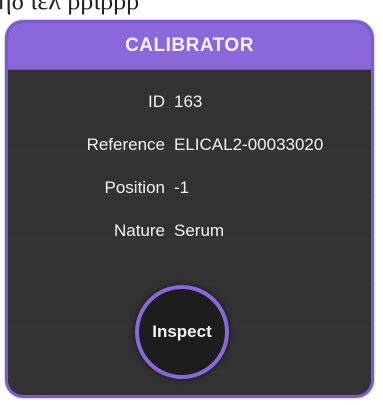 The width and height of the screenshot is (383, 405). I want to click on inspect-button: Inspect, so click(182, 332).